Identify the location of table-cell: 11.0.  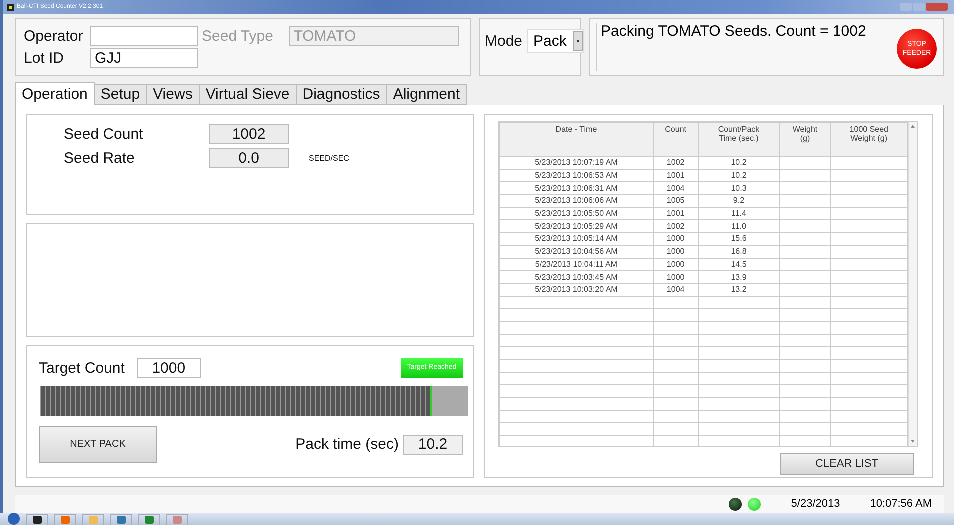
(739, 226).